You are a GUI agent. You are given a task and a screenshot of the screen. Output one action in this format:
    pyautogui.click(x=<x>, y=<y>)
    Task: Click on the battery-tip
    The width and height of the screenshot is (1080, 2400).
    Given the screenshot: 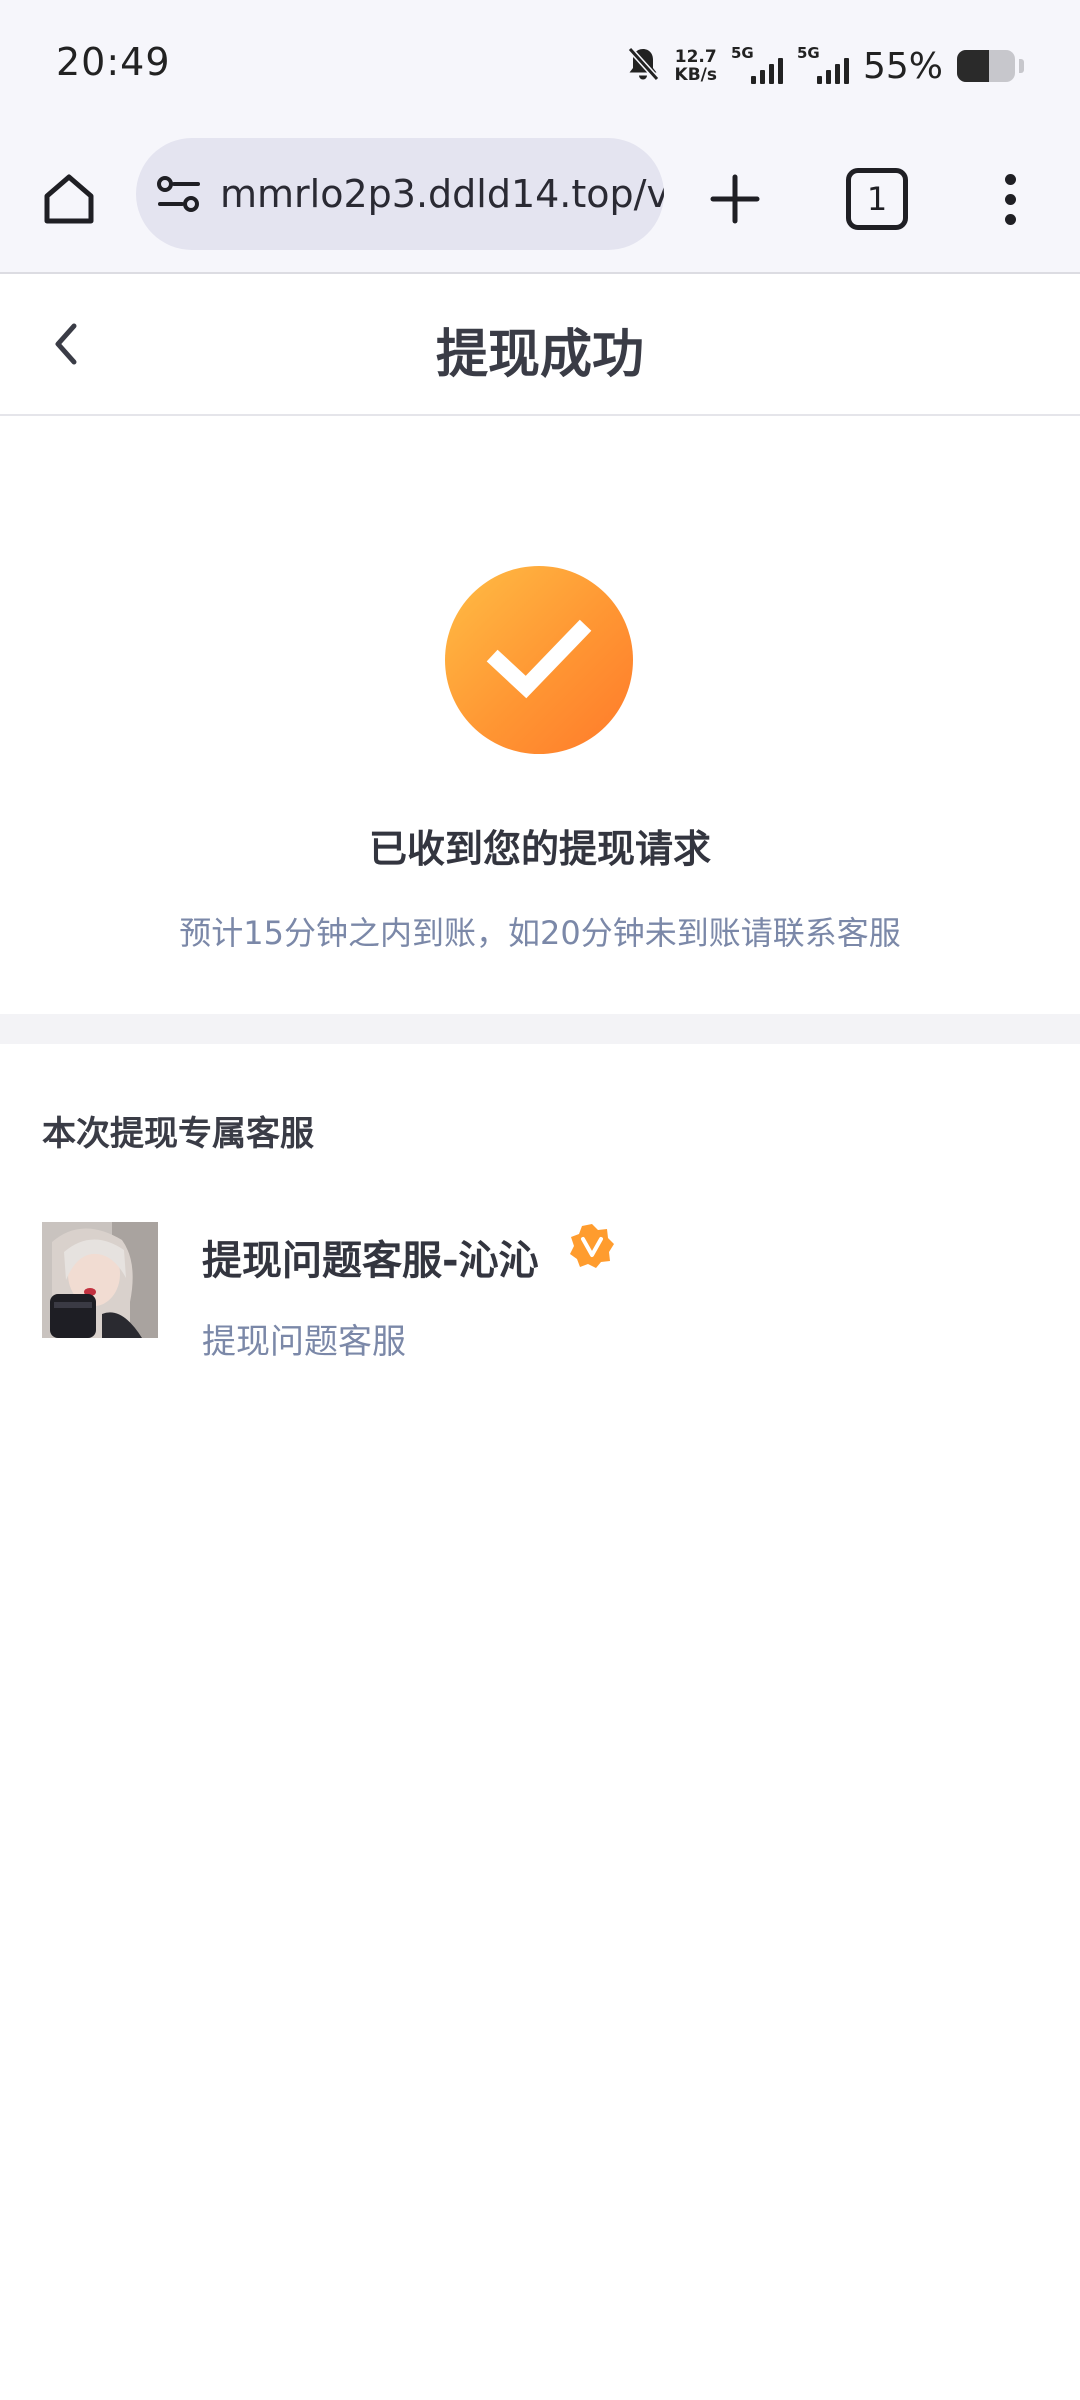 What is the action you would take?
    pyautogui.click(x=1021, y=66)
    